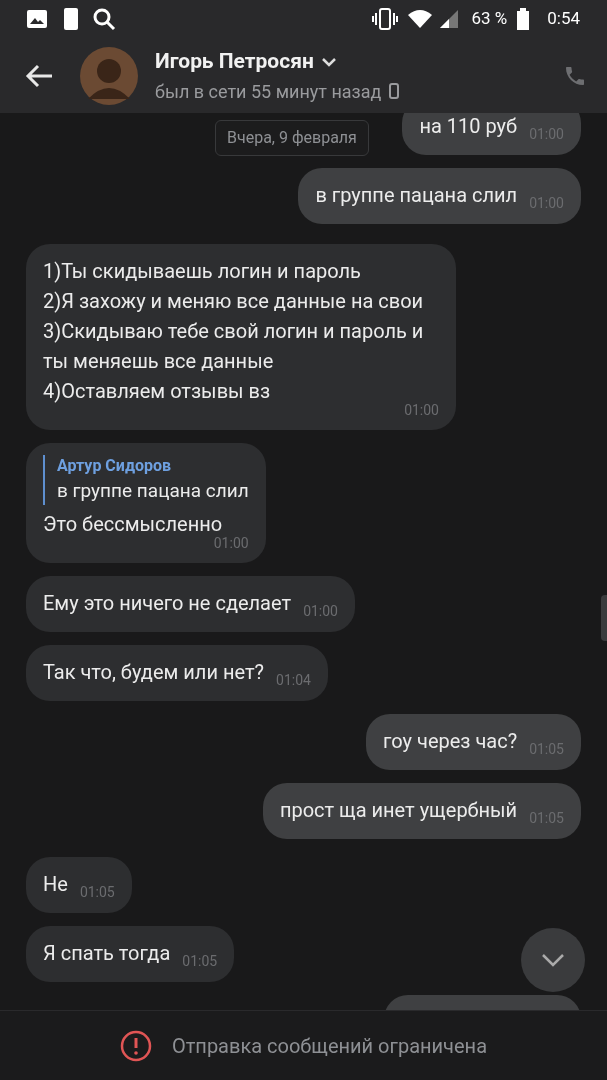  I want to click on back-icon, so click(39, 75).